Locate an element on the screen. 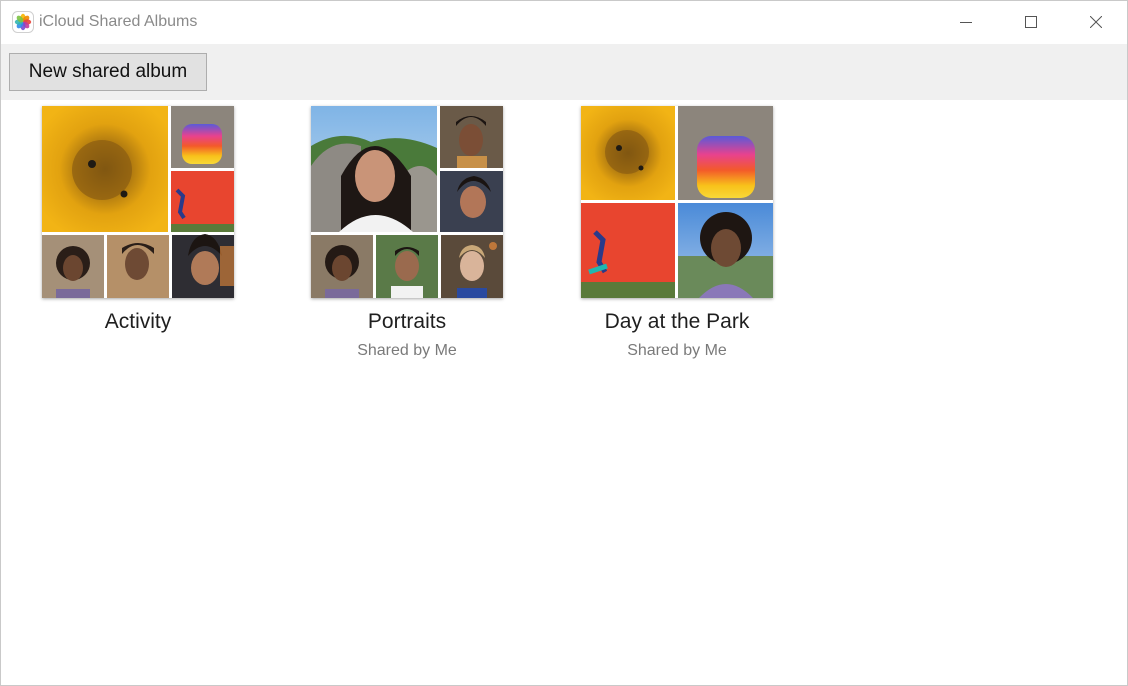 The height and width of the screenshot is (686, 1128). title-bar: iCloud Shared Albums is located at coordinates (564, 22).